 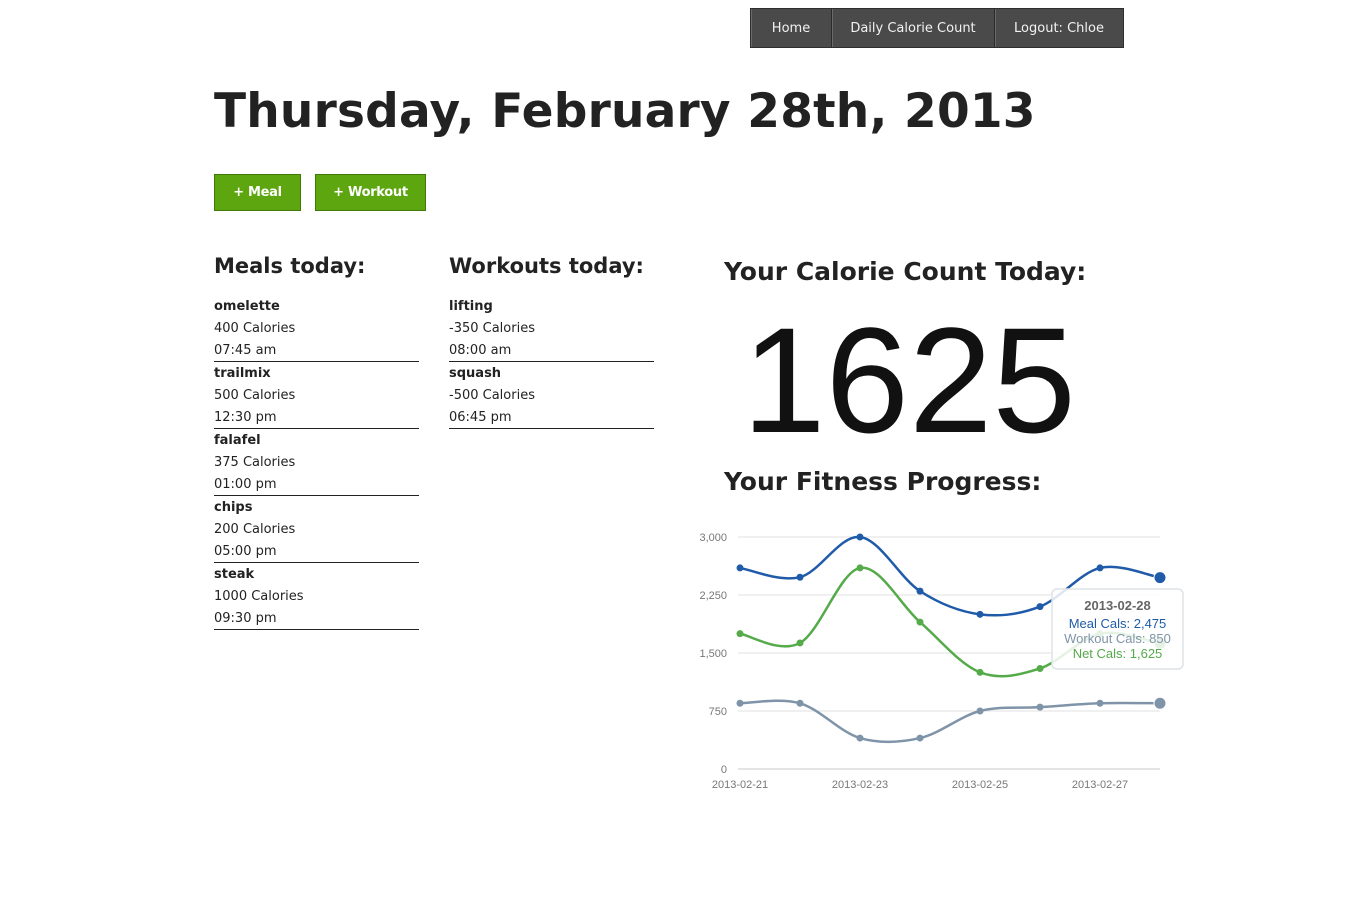 What do you see at coordinates (913, 28) in the screenshot?
I see `nav-daily-calorie-count-link: Daily Calorie Count` at bounding box center [913, 28].